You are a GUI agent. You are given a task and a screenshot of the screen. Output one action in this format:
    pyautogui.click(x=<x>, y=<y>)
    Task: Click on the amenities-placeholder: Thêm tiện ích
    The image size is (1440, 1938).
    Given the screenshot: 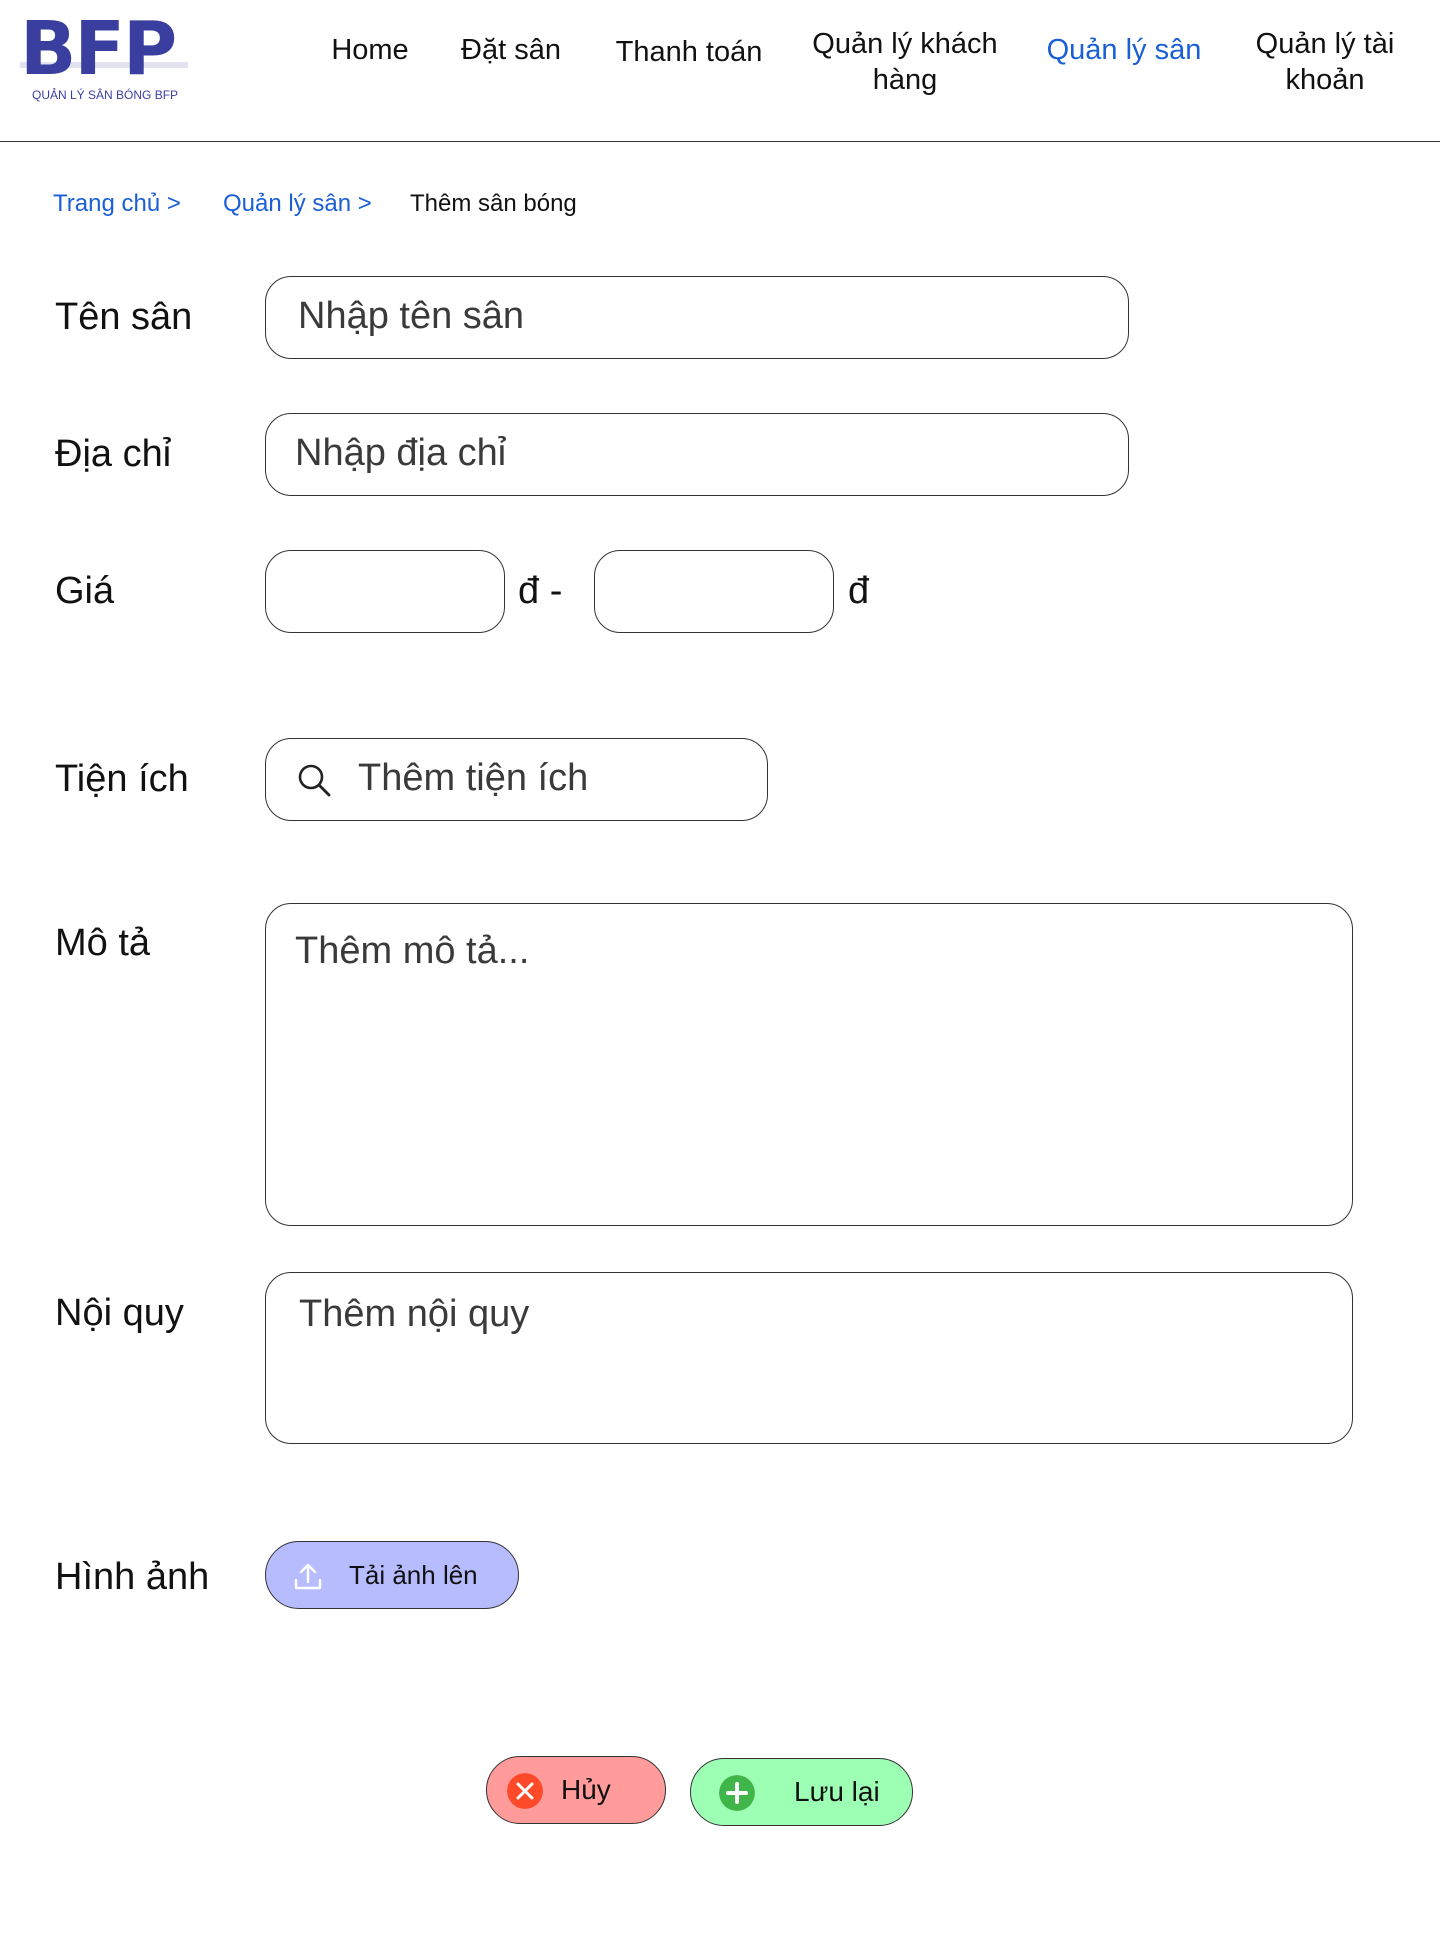 What is the action you would take?
    pyautogui.click(x=473, y=778)
    